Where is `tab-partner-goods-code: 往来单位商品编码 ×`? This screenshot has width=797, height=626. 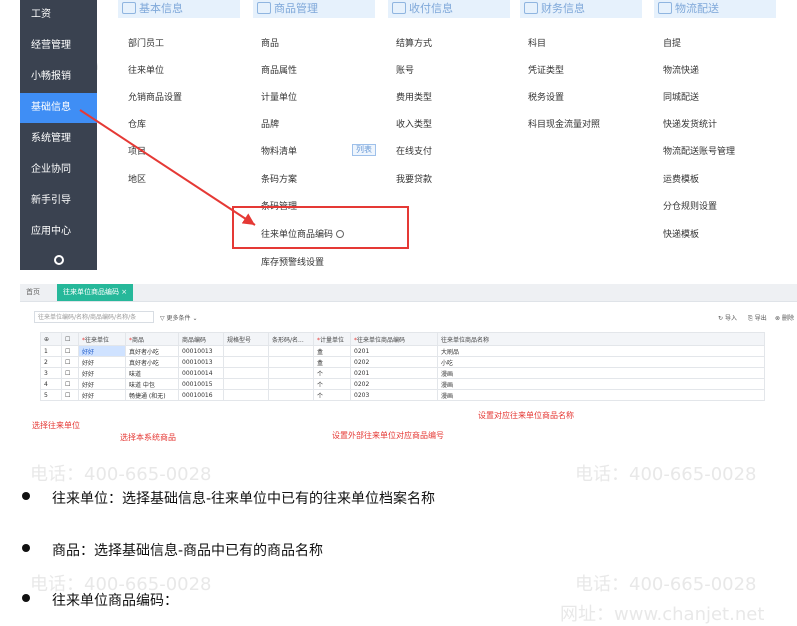 tab-partner-goods-code: 往来单位商品编码 × is located at coordinates (95, 292).